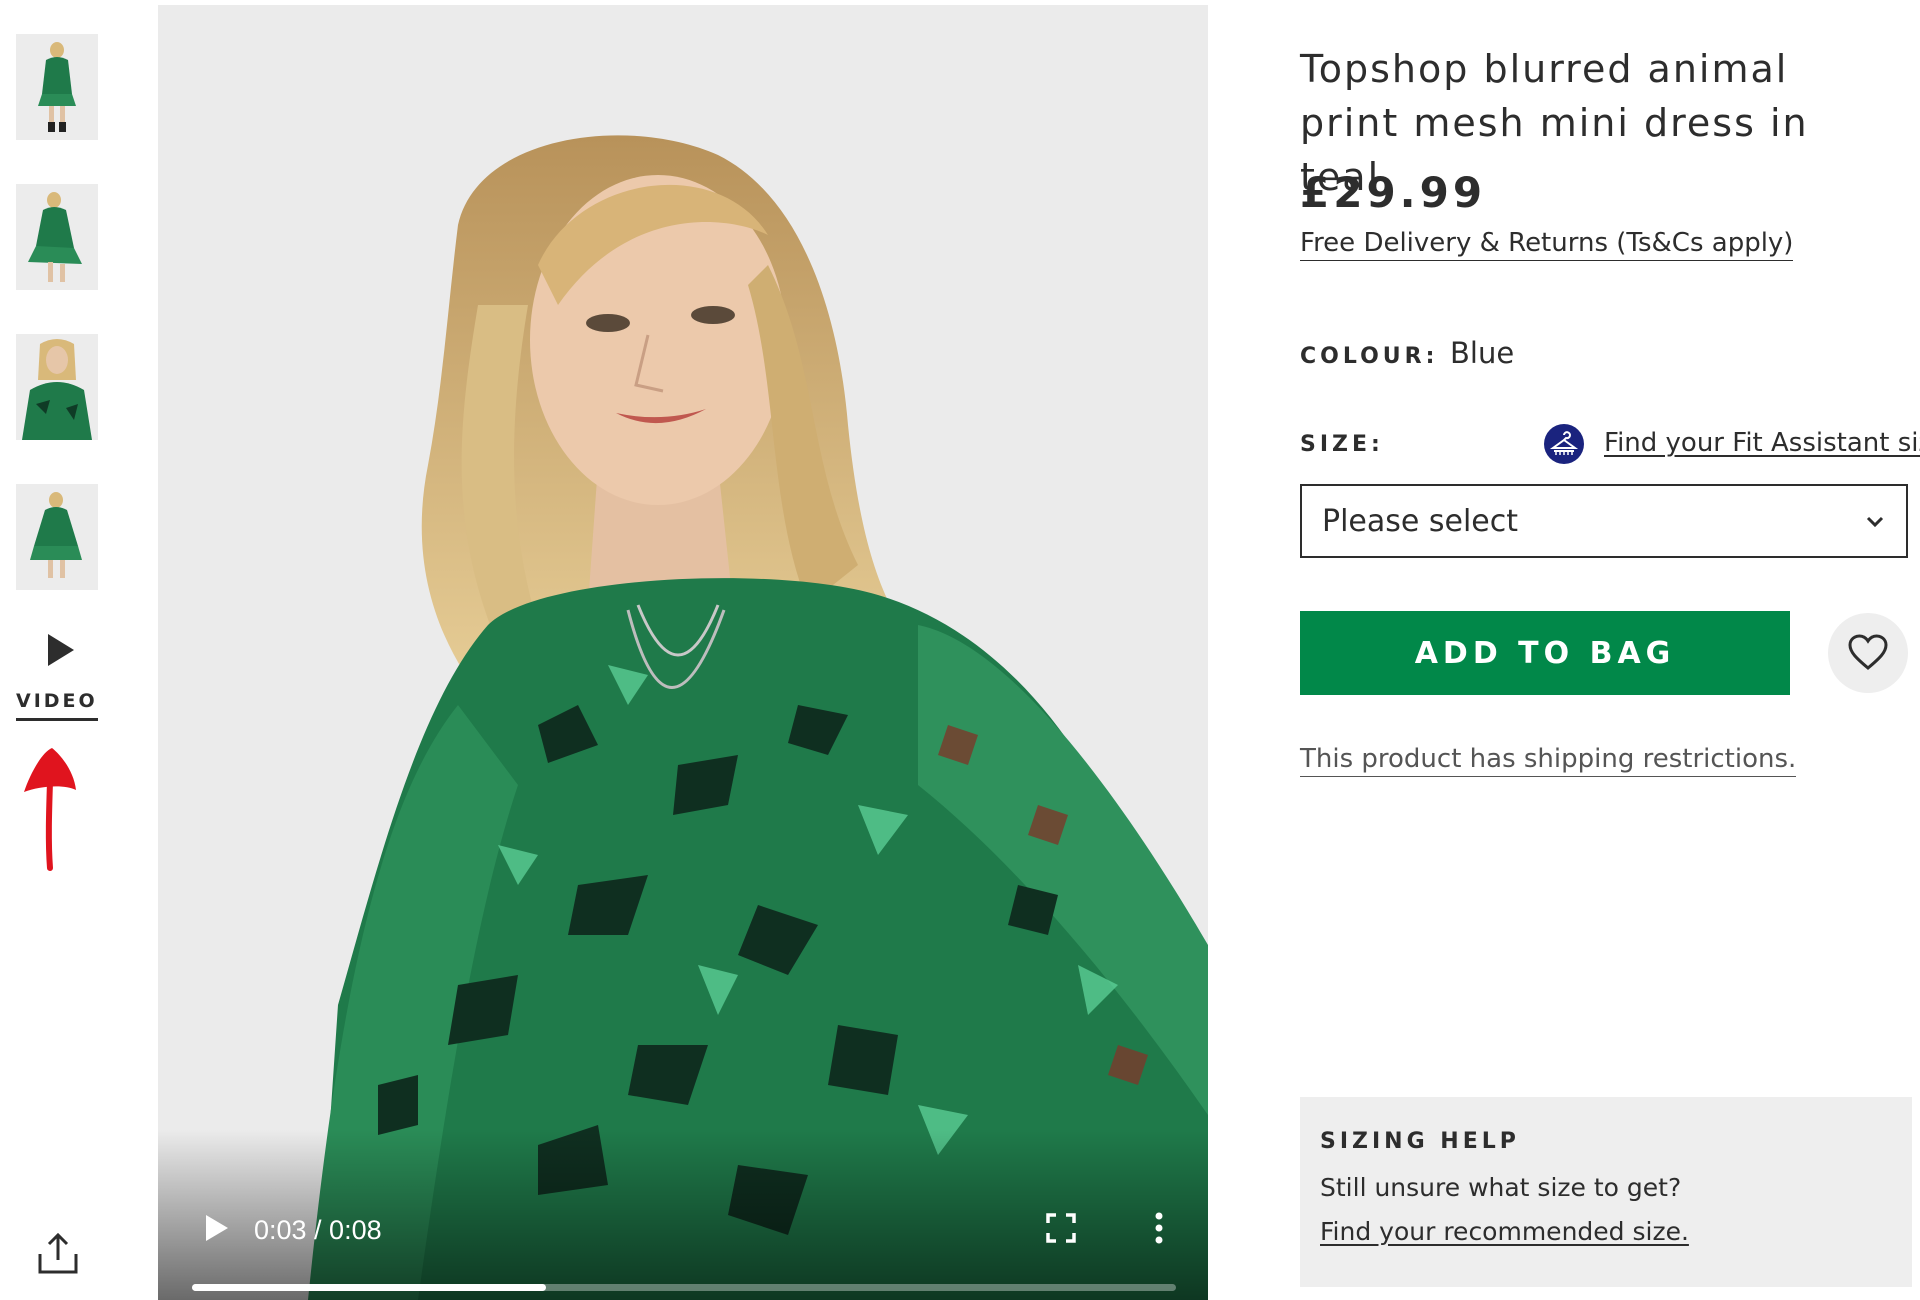 This screenshot has height=1300, width=1920. What do you see at coordinates (57, 678) in the screenshot?
I see `video-thumbnail-button: VIDEO` at bounding box center [57, 678].